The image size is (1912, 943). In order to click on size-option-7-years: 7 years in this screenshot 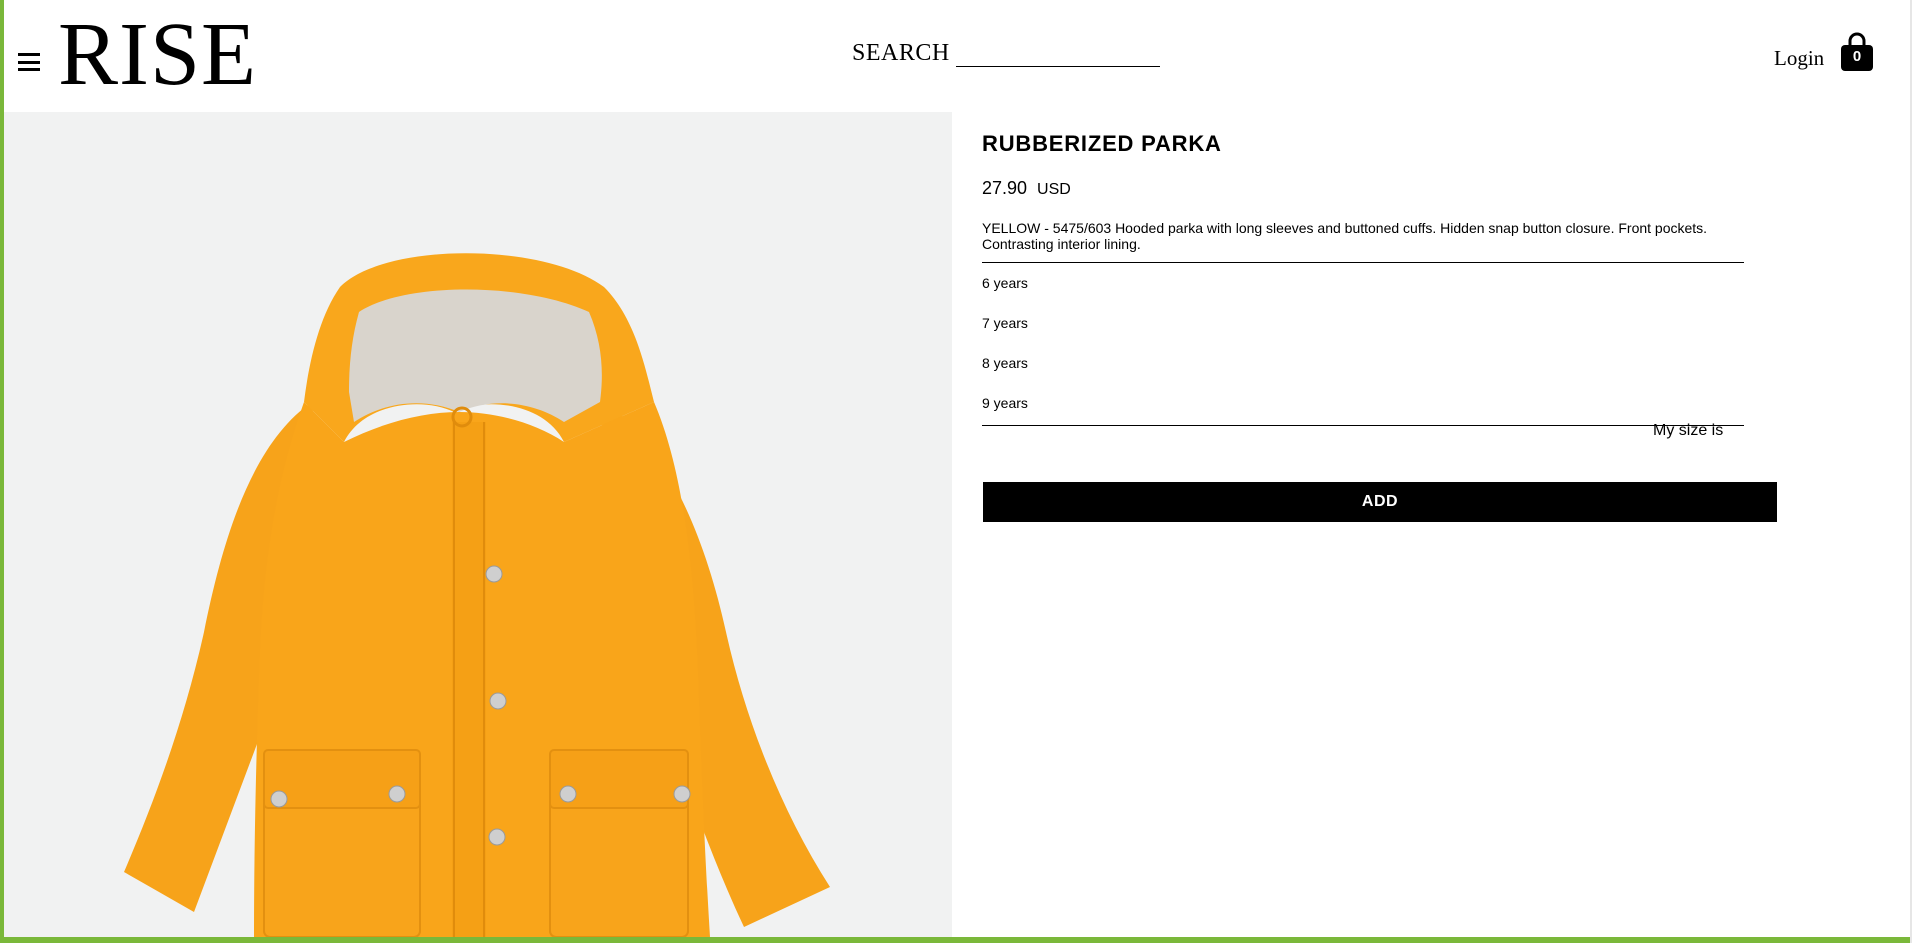, I will do `click(1363, 333)`.